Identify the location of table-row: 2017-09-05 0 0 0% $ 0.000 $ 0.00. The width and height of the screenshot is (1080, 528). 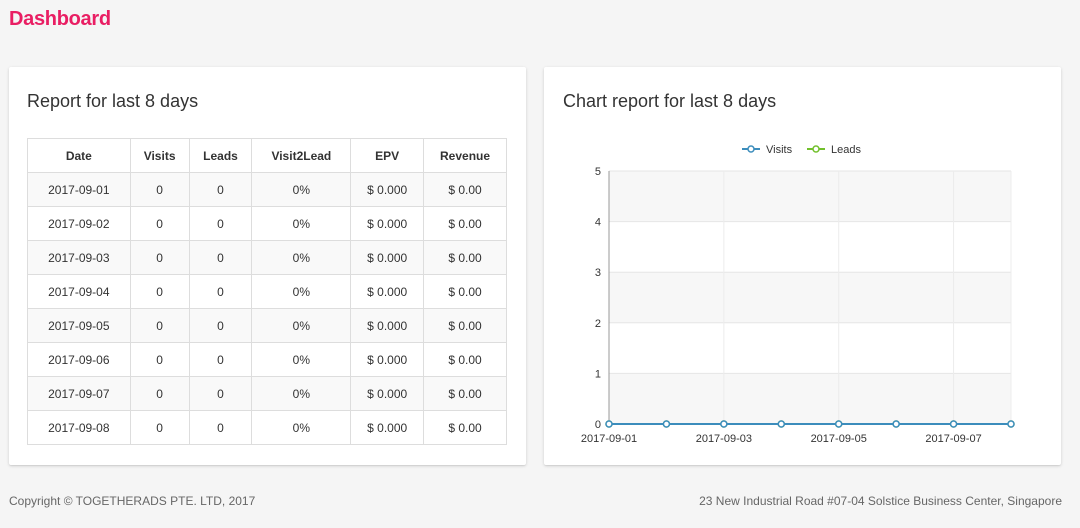
(267, 325).